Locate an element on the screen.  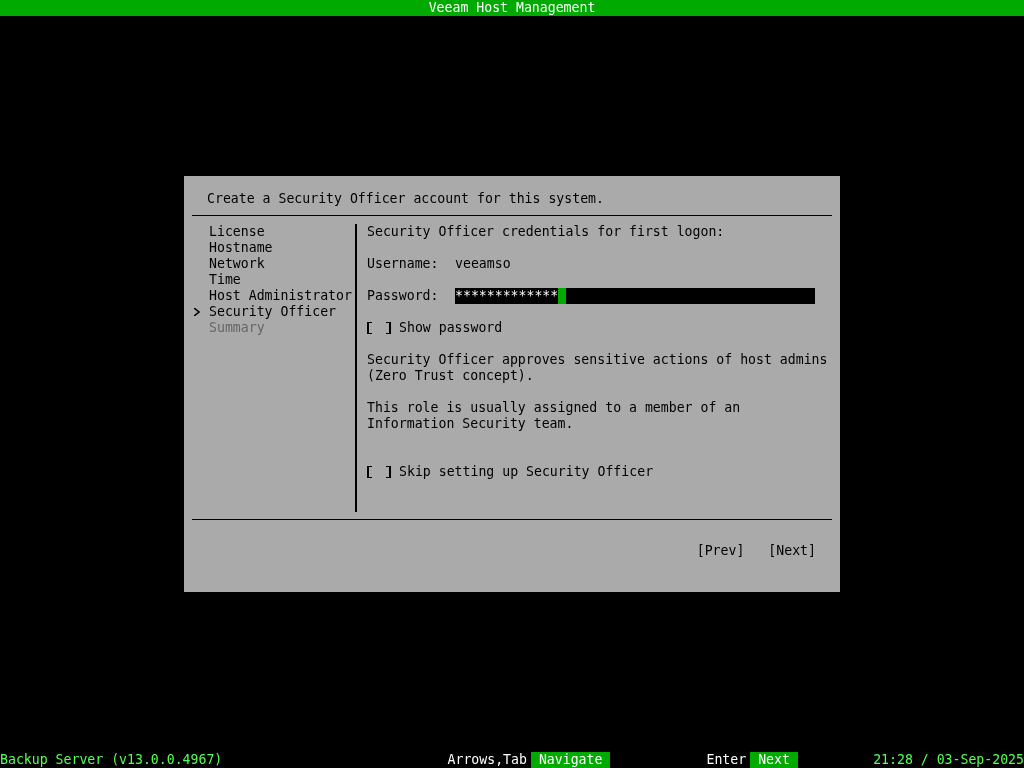
checkbox-label: Show password is located at coordinates (451, 328).